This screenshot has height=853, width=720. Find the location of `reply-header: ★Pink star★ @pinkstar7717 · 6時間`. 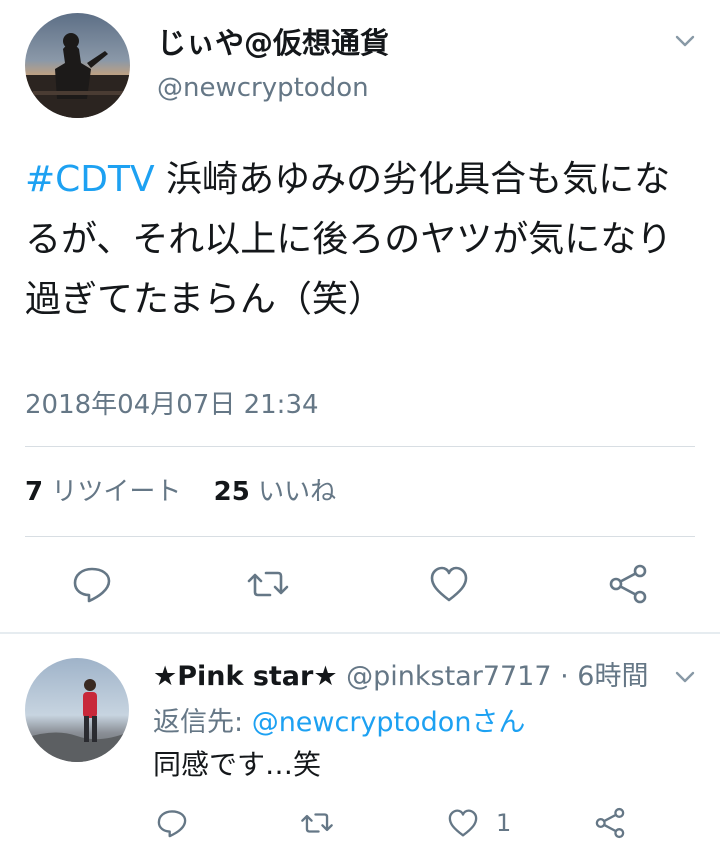

reply-header: ★Pink star★ @pinkstar7717 · 6時間 is located at coordinates (400, 677).